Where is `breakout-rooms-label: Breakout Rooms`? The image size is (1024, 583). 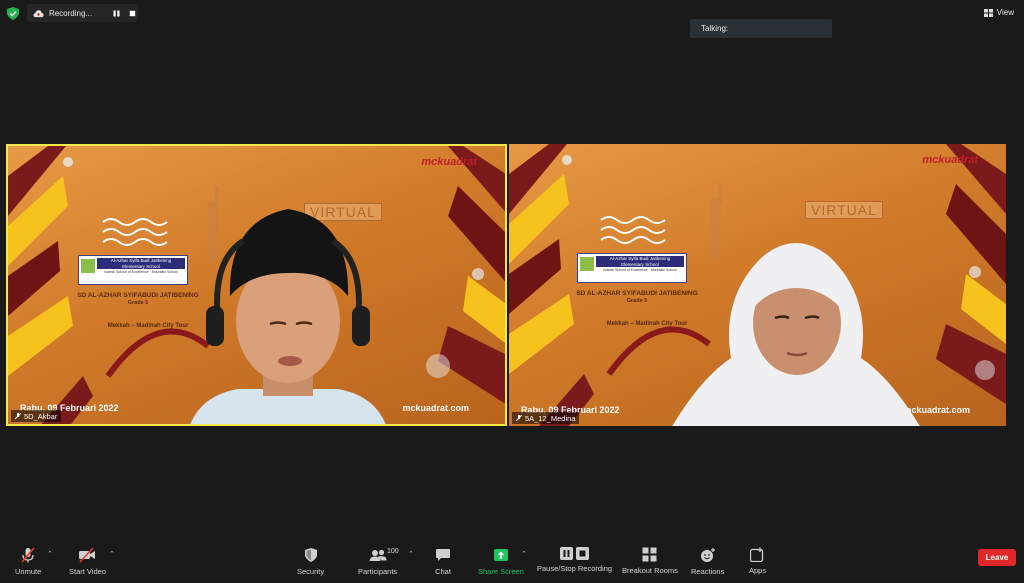
breakout-rooms-label: Breakout Rooms is located at coordinates (650, 570).